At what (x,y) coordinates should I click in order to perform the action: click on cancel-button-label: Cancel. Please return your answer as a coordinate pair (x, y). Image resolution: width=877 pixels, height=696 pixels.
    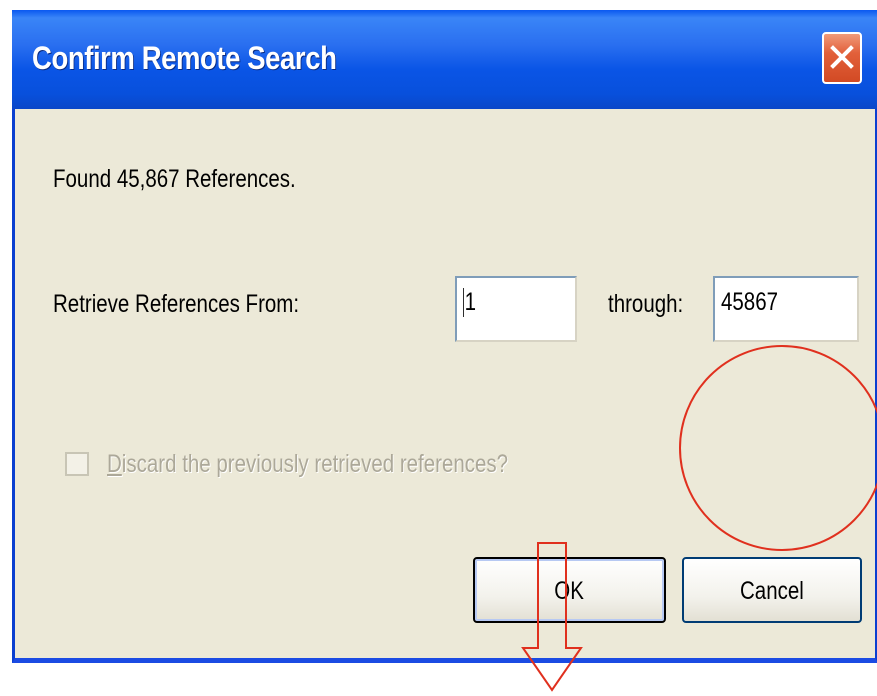
    Looking at the image, I should click on (772, 591).